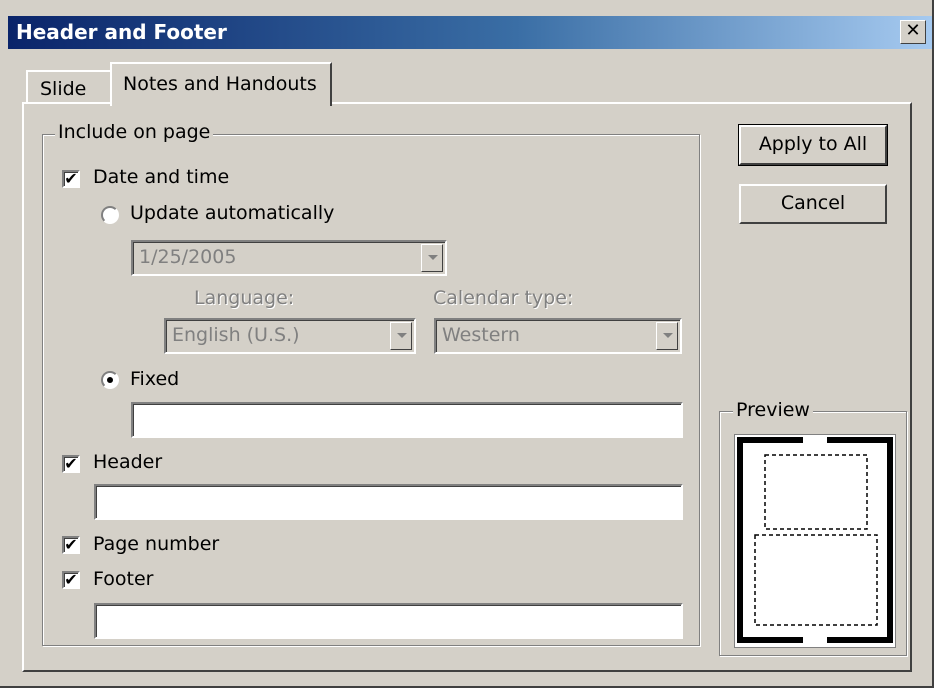 The height and width of the screenshot is (688, 934). What do you see at coordinates (890, 540) in the screenshot?
I see `preview-right-edge` at bounding box center [890, 540].